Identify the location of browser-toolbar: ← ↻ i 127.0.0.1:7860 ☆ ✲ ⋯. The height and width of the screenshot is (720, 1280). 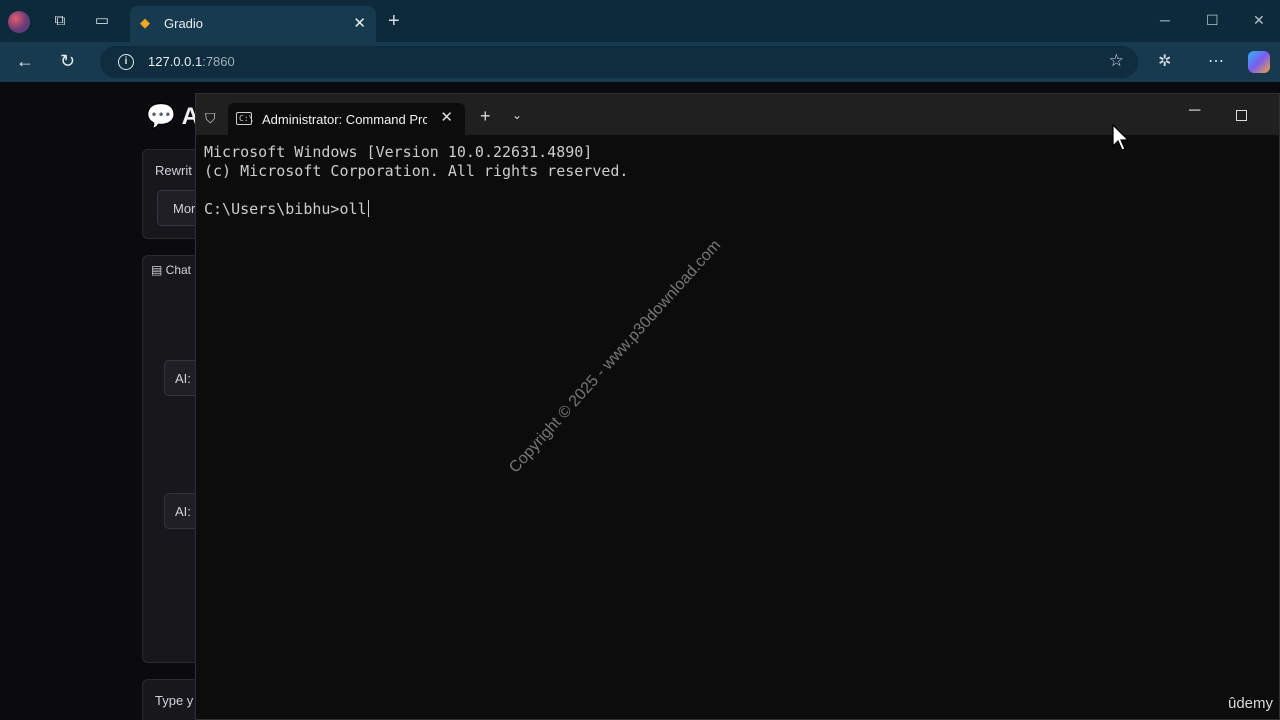
(640, 62).